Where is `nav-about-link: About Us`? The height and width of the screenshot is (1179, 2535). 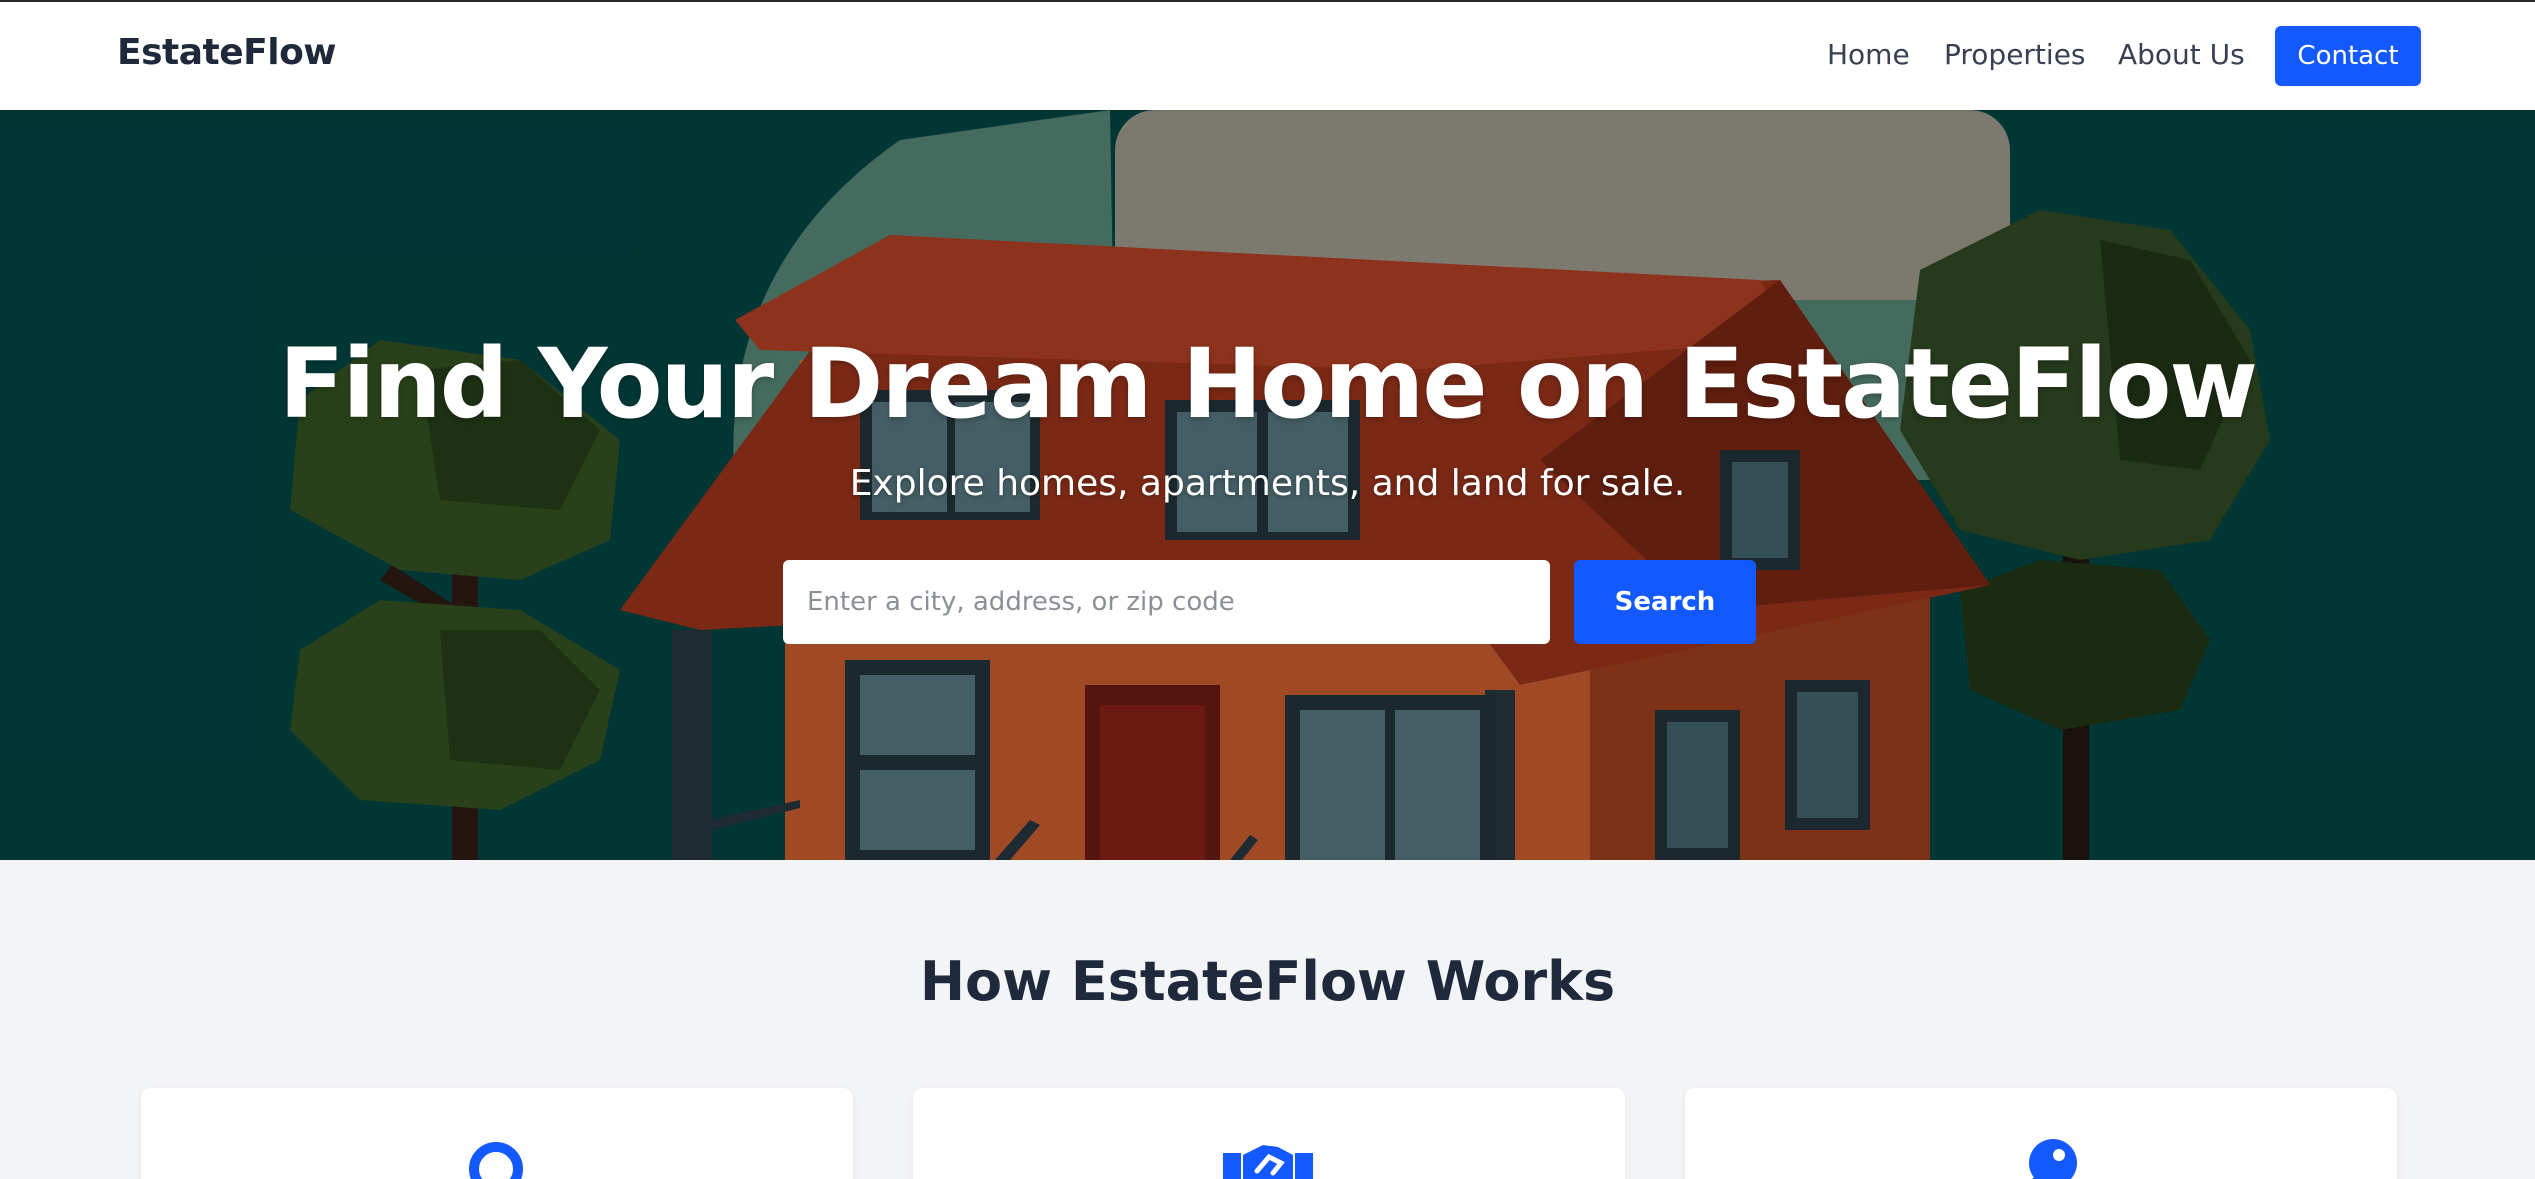 nav-about-link: About Us is located at coordinates (2181, 54).